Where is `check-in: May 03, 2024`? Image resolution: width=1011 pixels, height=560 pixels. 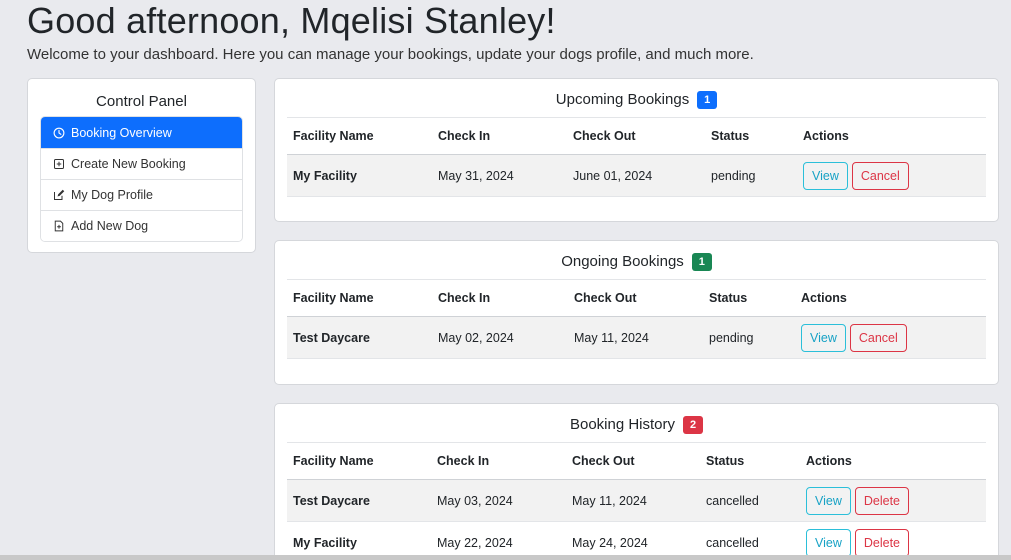
check-in: May 03, 2024 is located at coordinates (475, 500).